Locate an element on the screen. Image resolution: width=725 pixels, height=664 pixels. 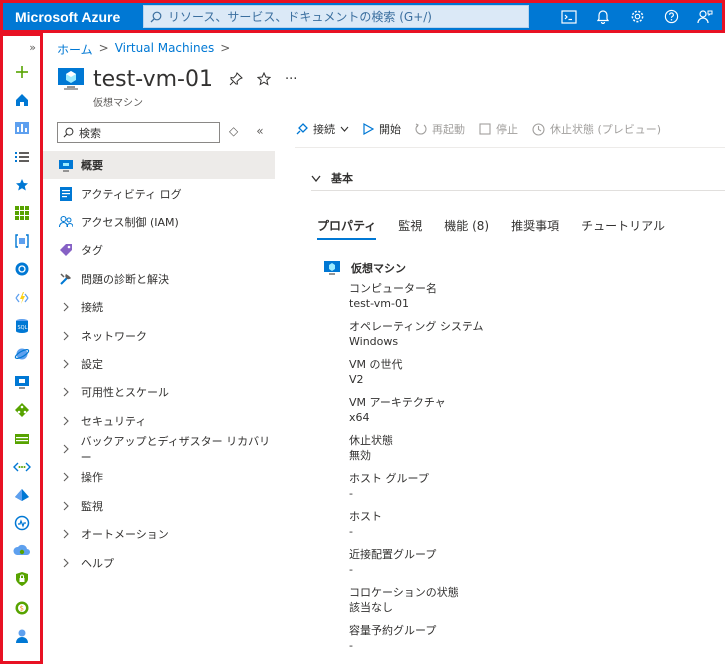
sort-icon: ◇ is located at coordinates (233, 131).